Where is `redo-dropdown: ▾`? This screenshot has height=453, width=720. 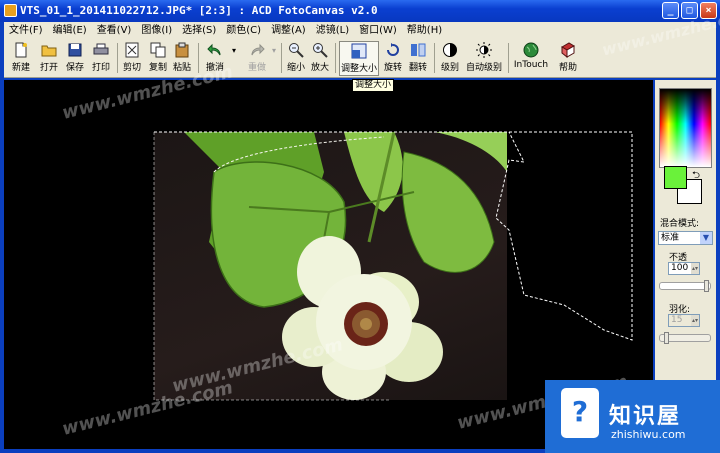
redo-dropdown: ▾ is located at coordinates (274, 58).